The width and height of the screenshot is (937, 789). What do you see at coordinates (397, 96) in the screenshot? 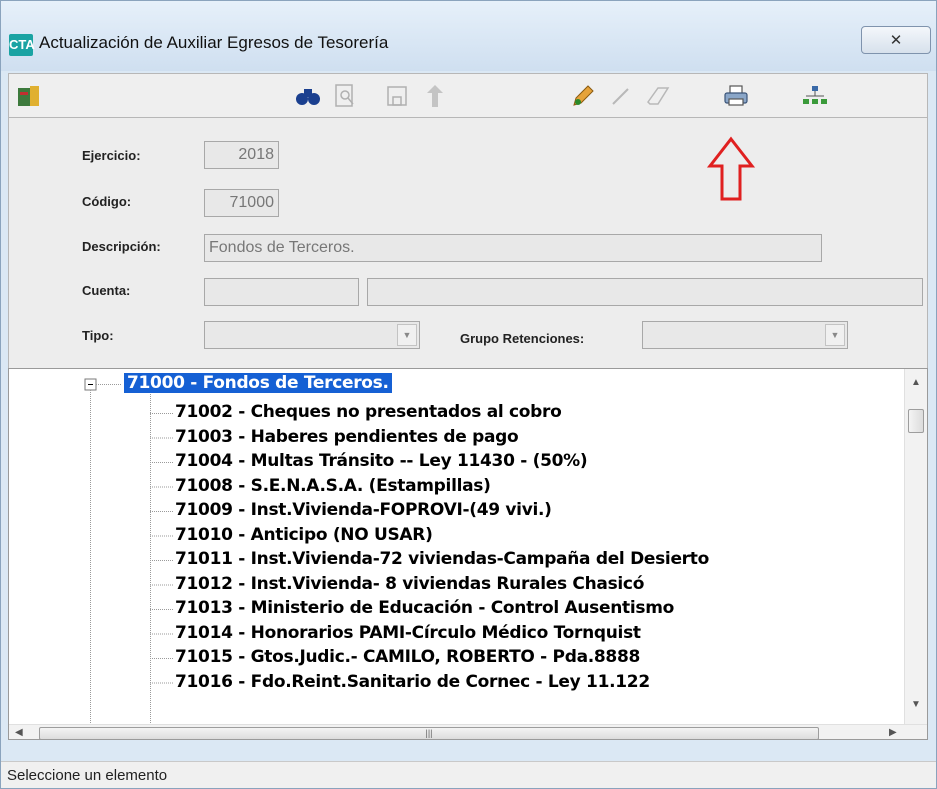
I see `save-icon` at bounding box center [397, 96].